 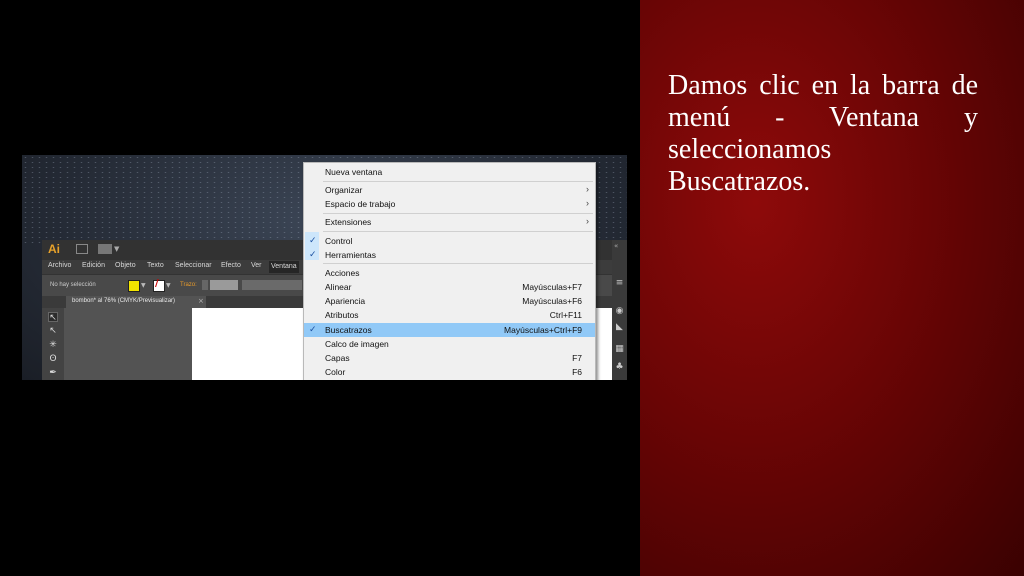 What do you see at coordinates (449, 172) in the screenshot?
I see `menu-item-nueva-ventana: Nueva ventana` at bounding box center [449, 172].